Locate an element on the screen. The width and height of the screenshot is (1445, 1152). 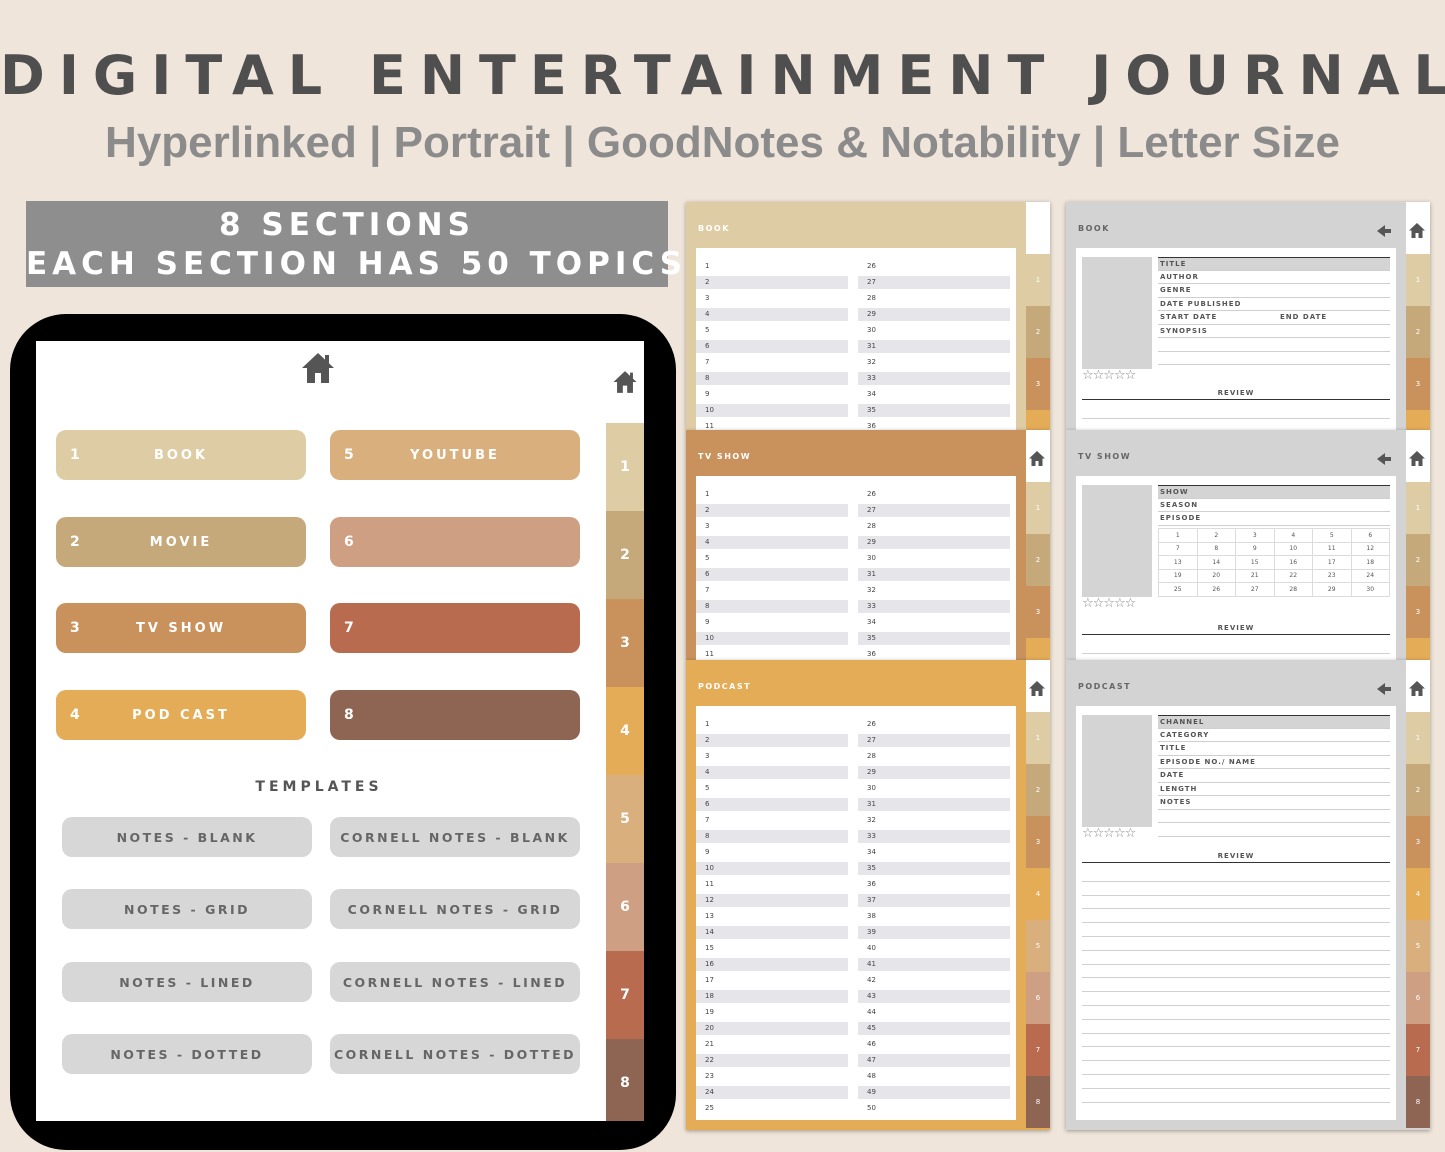
episode-cell: 26 is located at coordinates (1216, 589).